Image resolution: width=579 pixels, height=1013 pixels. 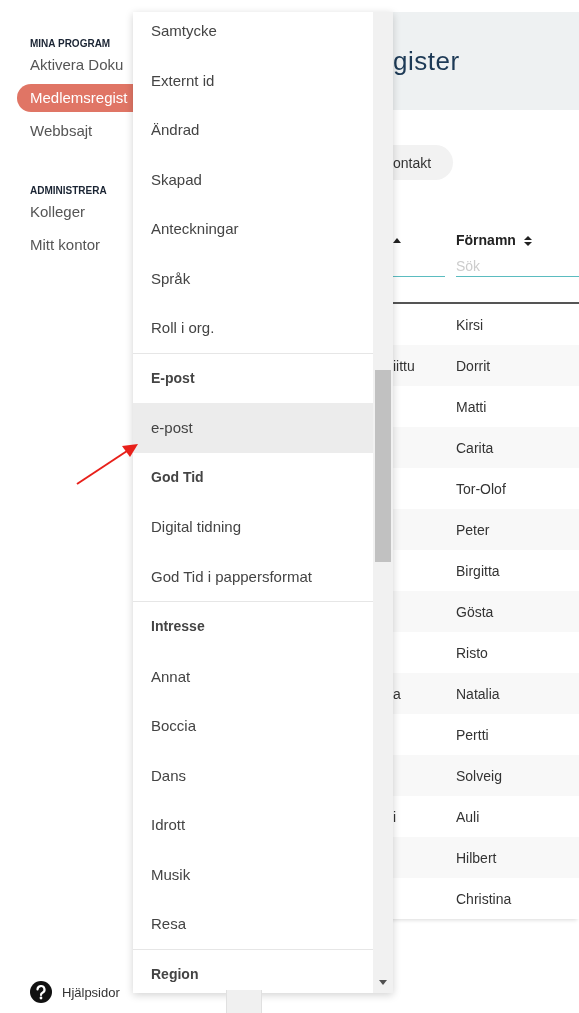 What do you see at coordinates (178, 626) in the screenshot?
I see `group-heading: Intresse` at bounding box center [178, 626].